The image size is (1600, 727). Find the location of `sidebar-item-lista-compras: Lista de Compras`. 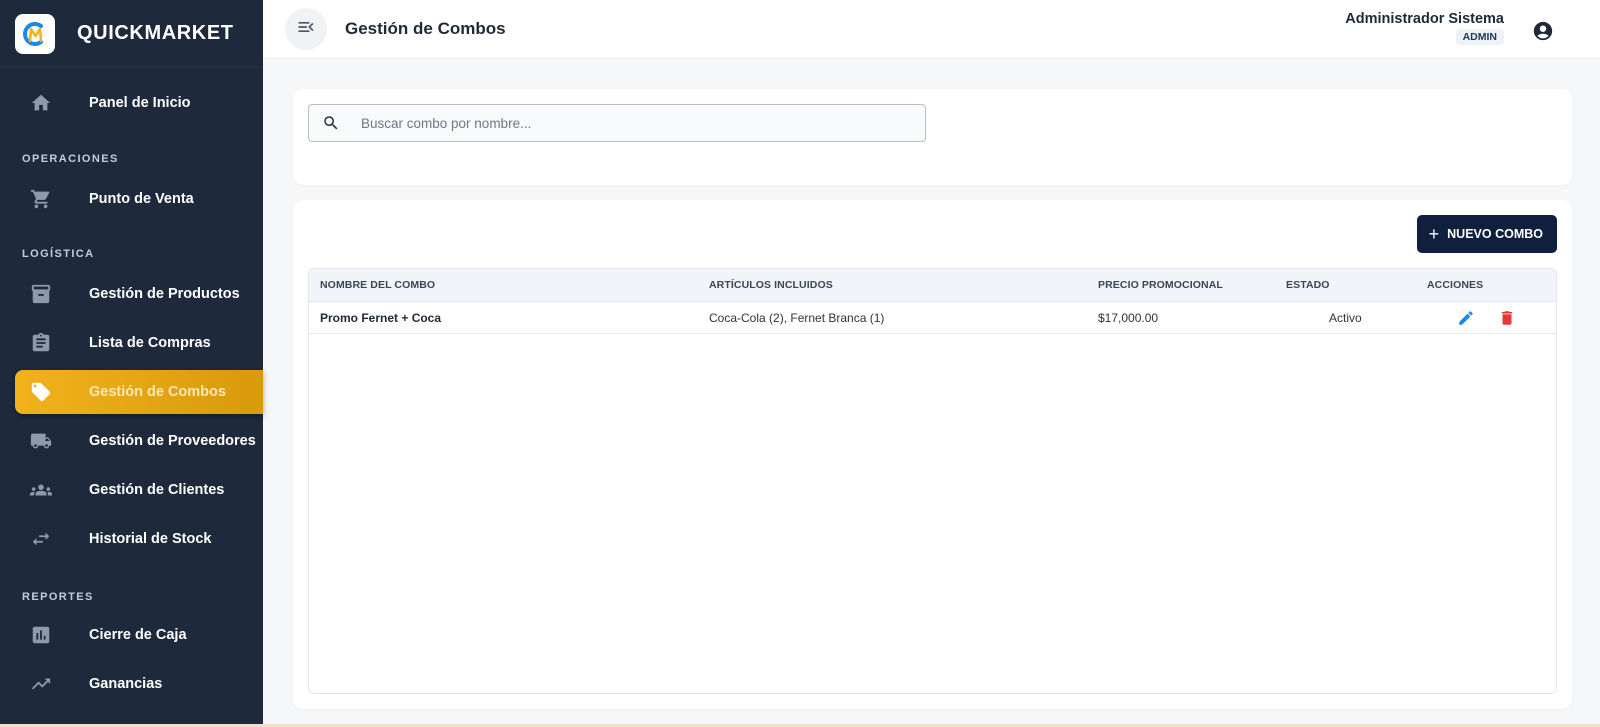

sidebar-item-lista-compras: Lista de Compras is located at coordinates (139, 343).